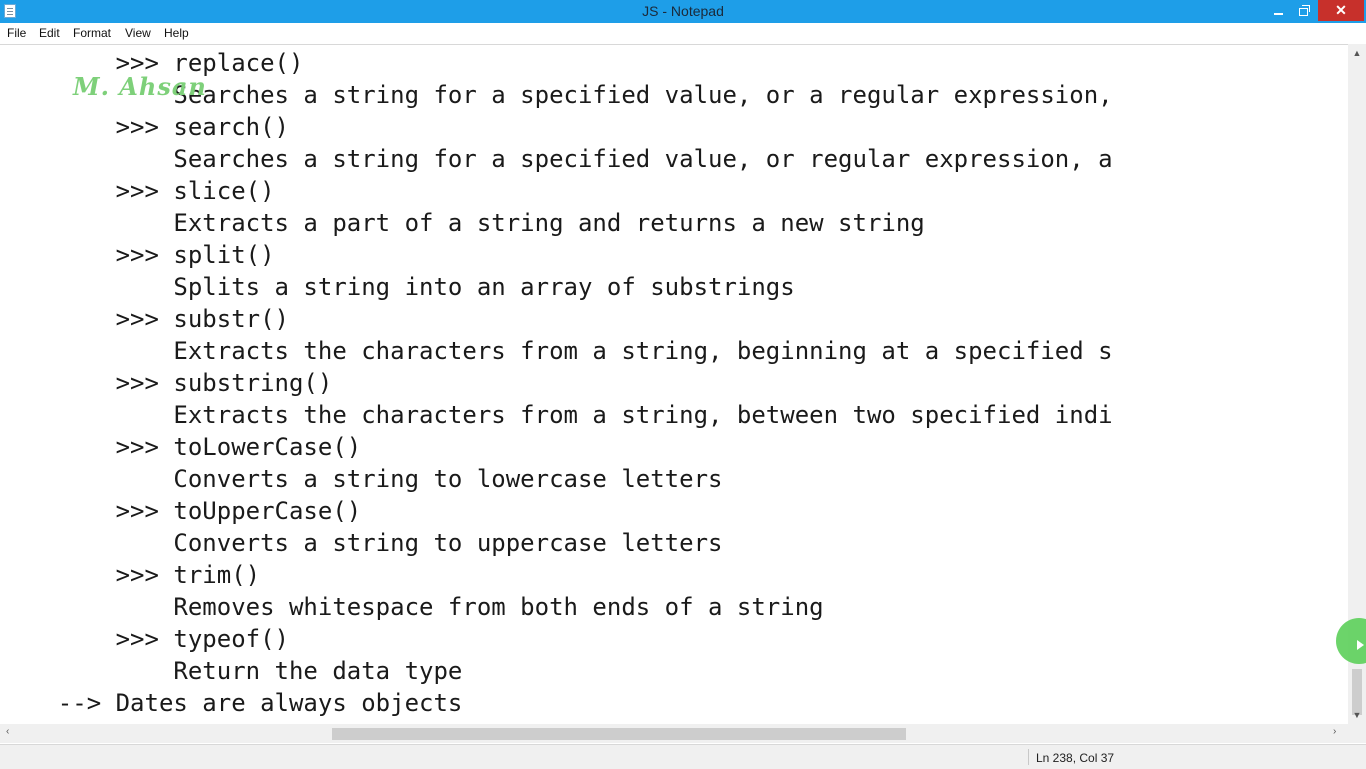 The width and height of the screenshot is (1366, 769). I want to click on scroll-up-icon: ▲, so click(1357, 53).